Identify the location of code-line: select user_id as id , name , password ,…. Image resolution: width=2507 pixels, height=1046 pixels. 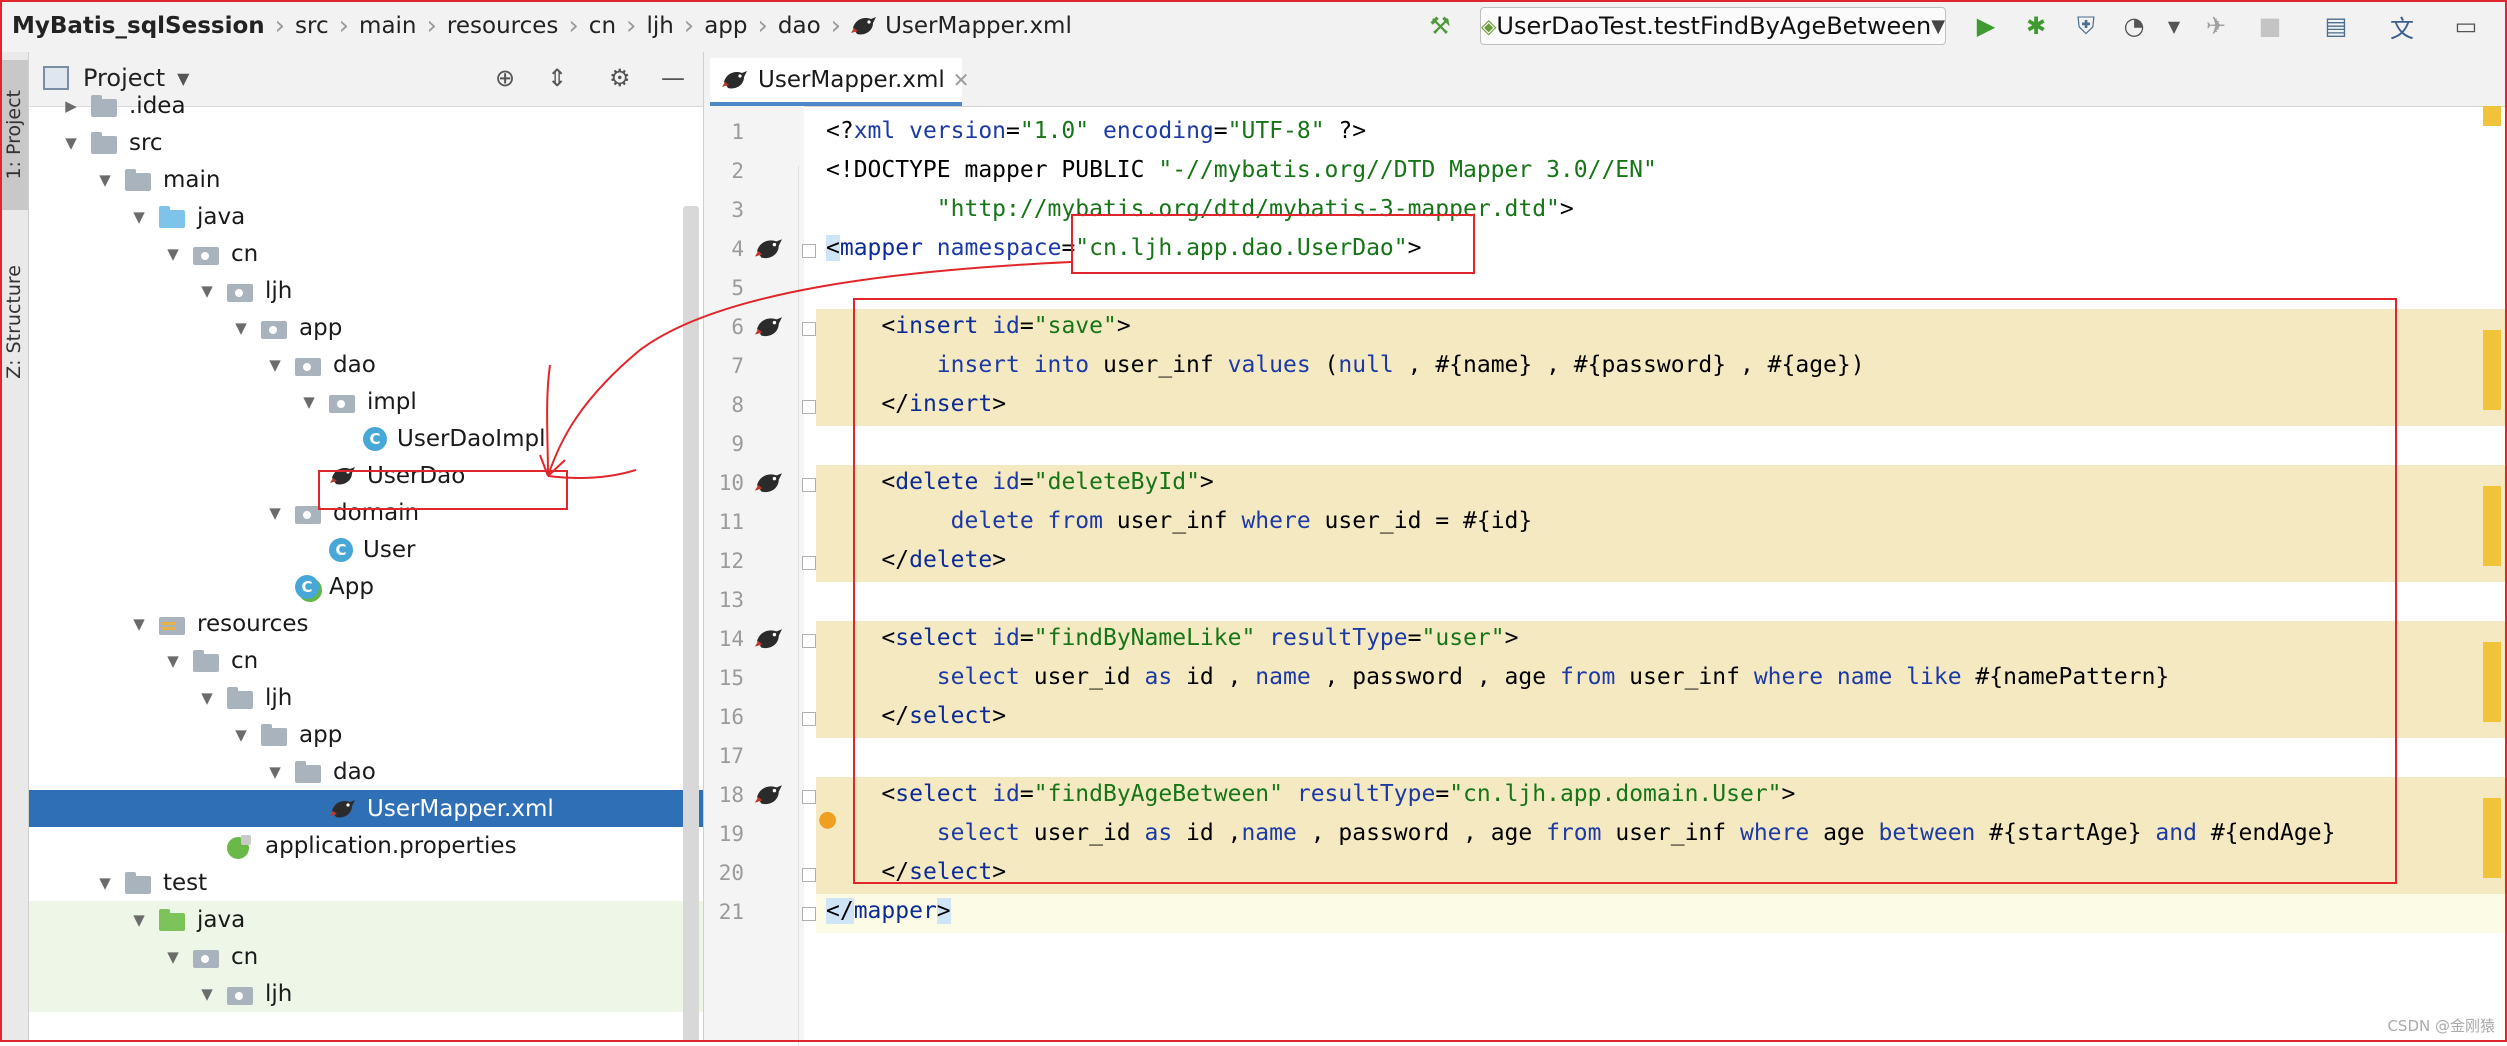
(1661, 679).